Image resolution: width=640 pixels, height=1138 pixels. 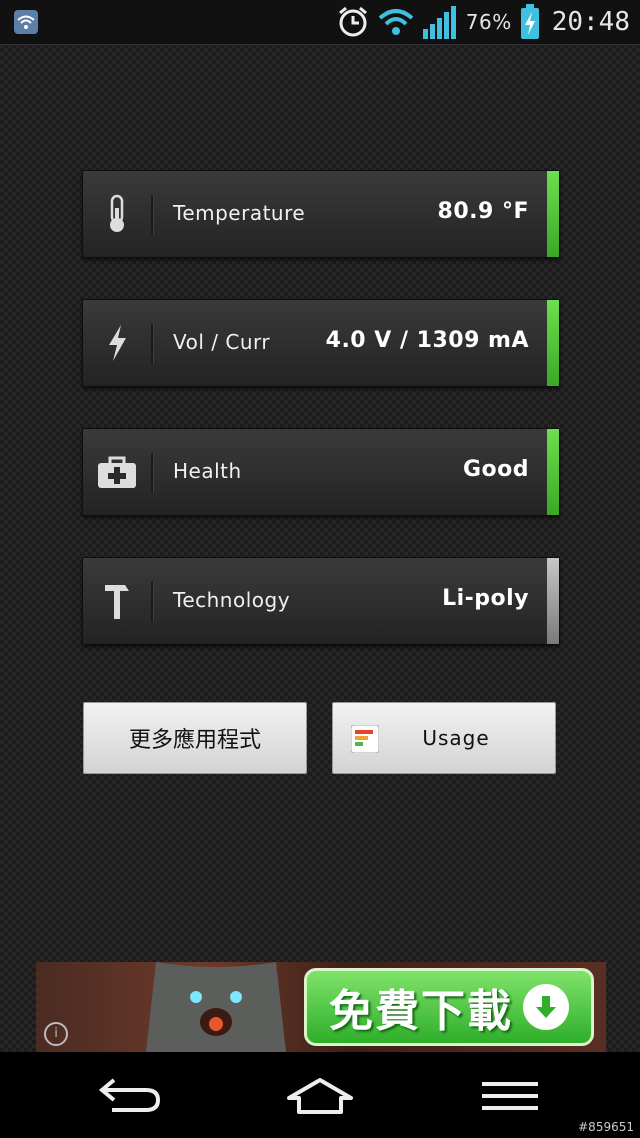 What do you see at coordinates (365, 739) in the screenshot?
I see `usage-chart-icon` at bounding box center [365, 739].